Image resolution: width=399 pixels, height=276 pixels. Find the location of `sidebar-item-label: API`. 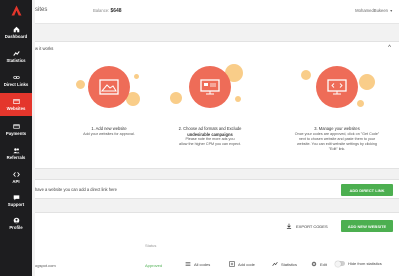

sidebar-item-label: API is located at coordinates (16, 181).